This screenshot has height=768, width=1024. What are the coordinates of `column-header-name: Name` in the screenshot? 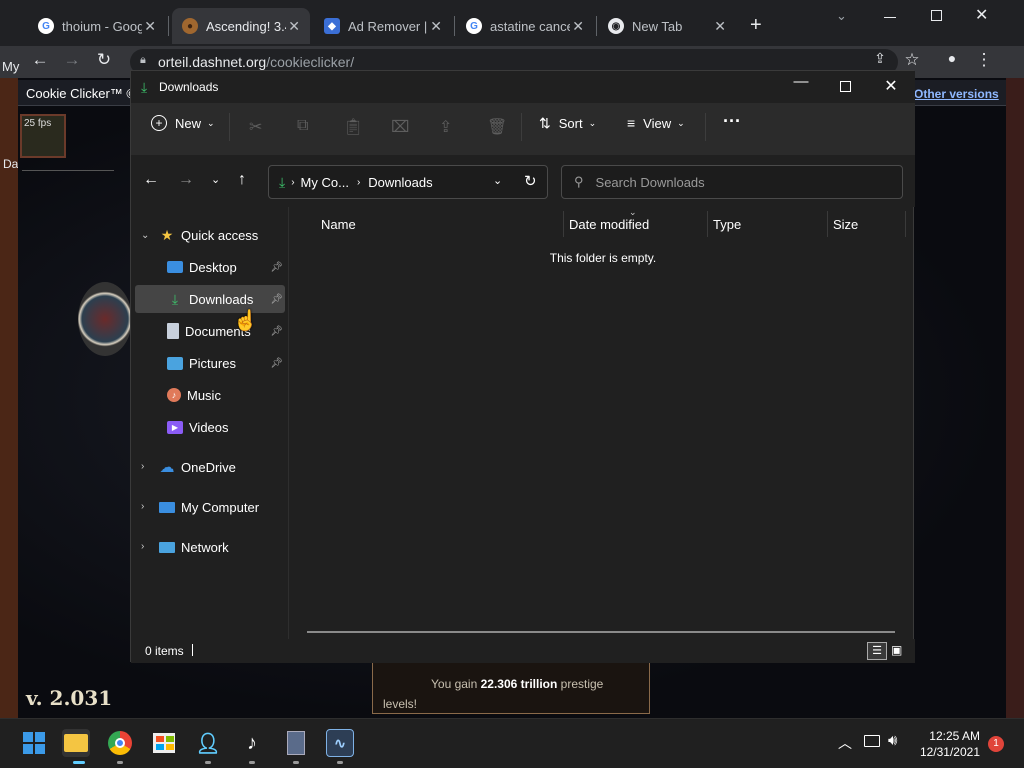 It's located at (338, 227).